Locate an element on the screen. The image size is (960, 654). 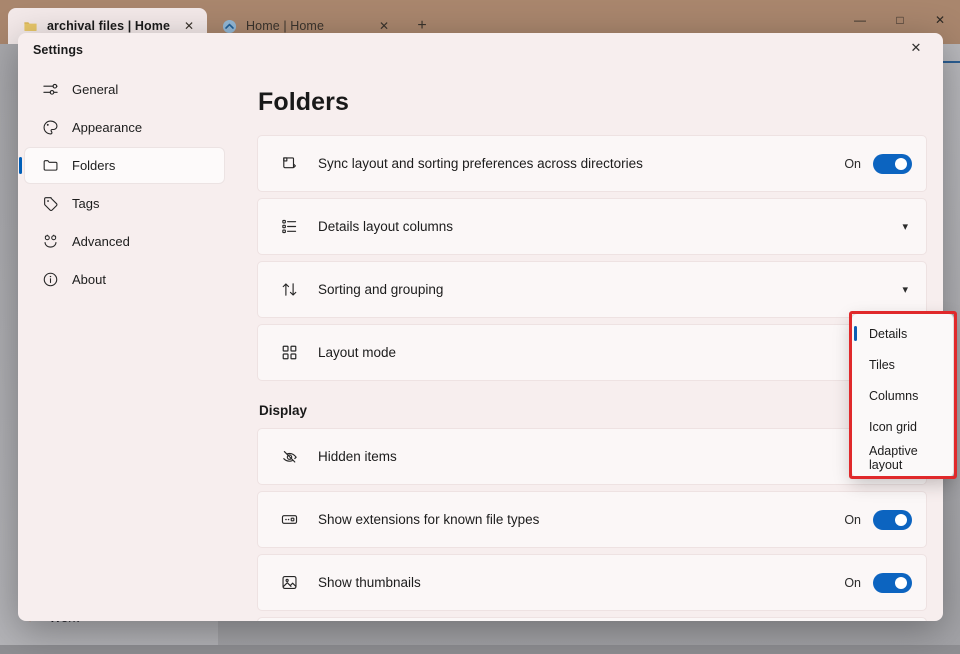
menu-item-adaptive-layout: Adaptive layout is located at coordinates (902, 457).